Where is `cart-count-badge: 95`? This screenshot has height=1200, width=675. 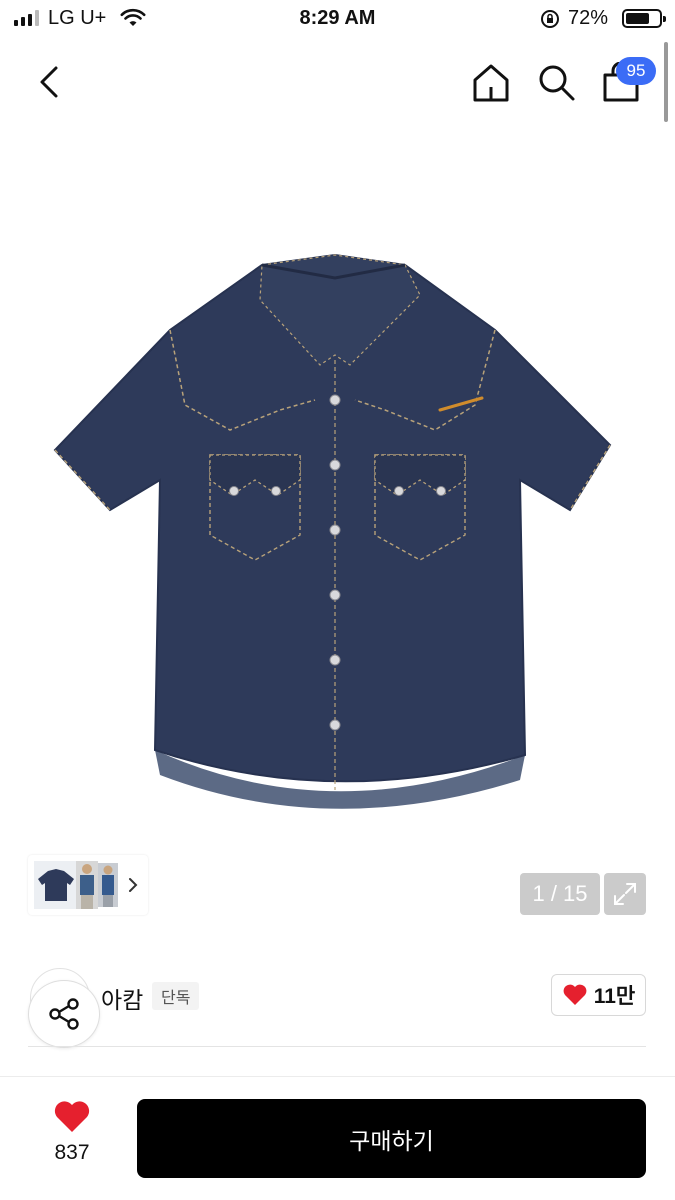 cart-count-badge: 95 is located at coordinates (636, 71).